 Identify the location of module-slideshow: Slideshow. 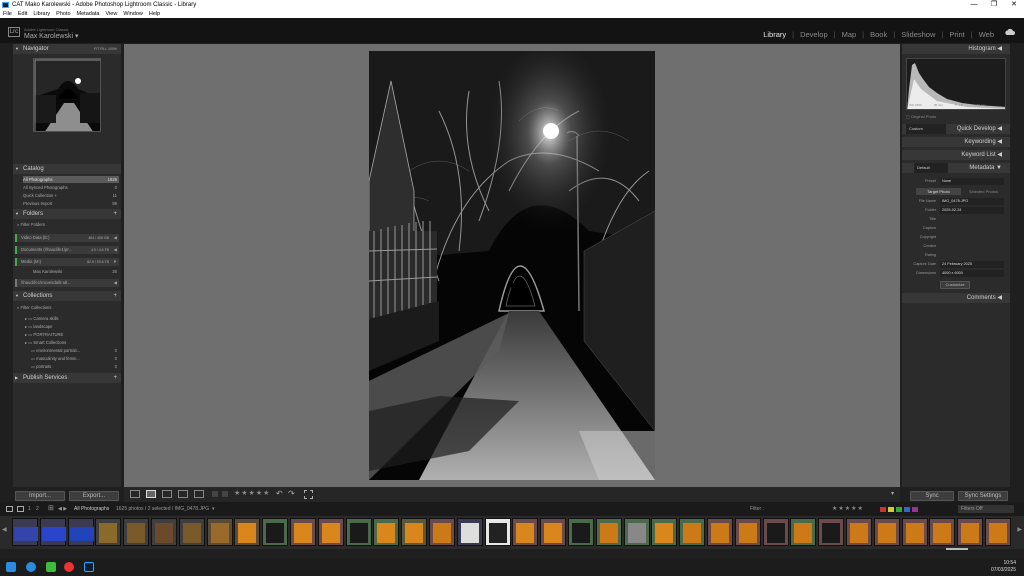
(918, 34).